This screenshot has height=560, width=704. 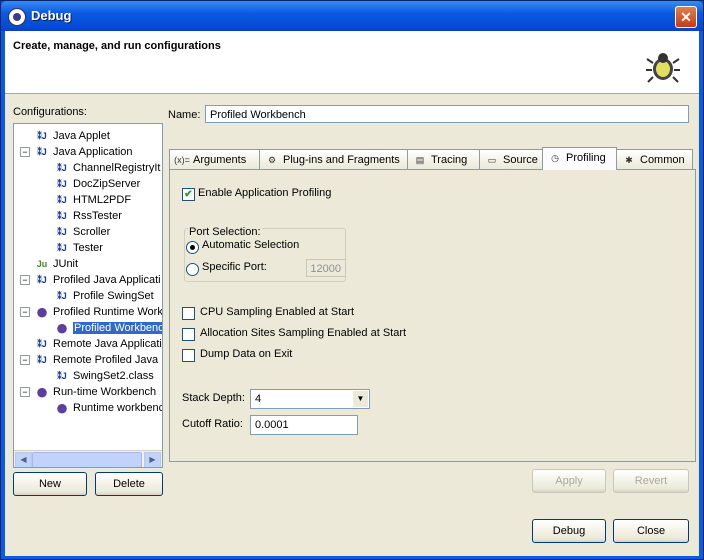 I want to click on tree-item: − ⁑J Remote Profiled Java, so click(x=89, y=360).